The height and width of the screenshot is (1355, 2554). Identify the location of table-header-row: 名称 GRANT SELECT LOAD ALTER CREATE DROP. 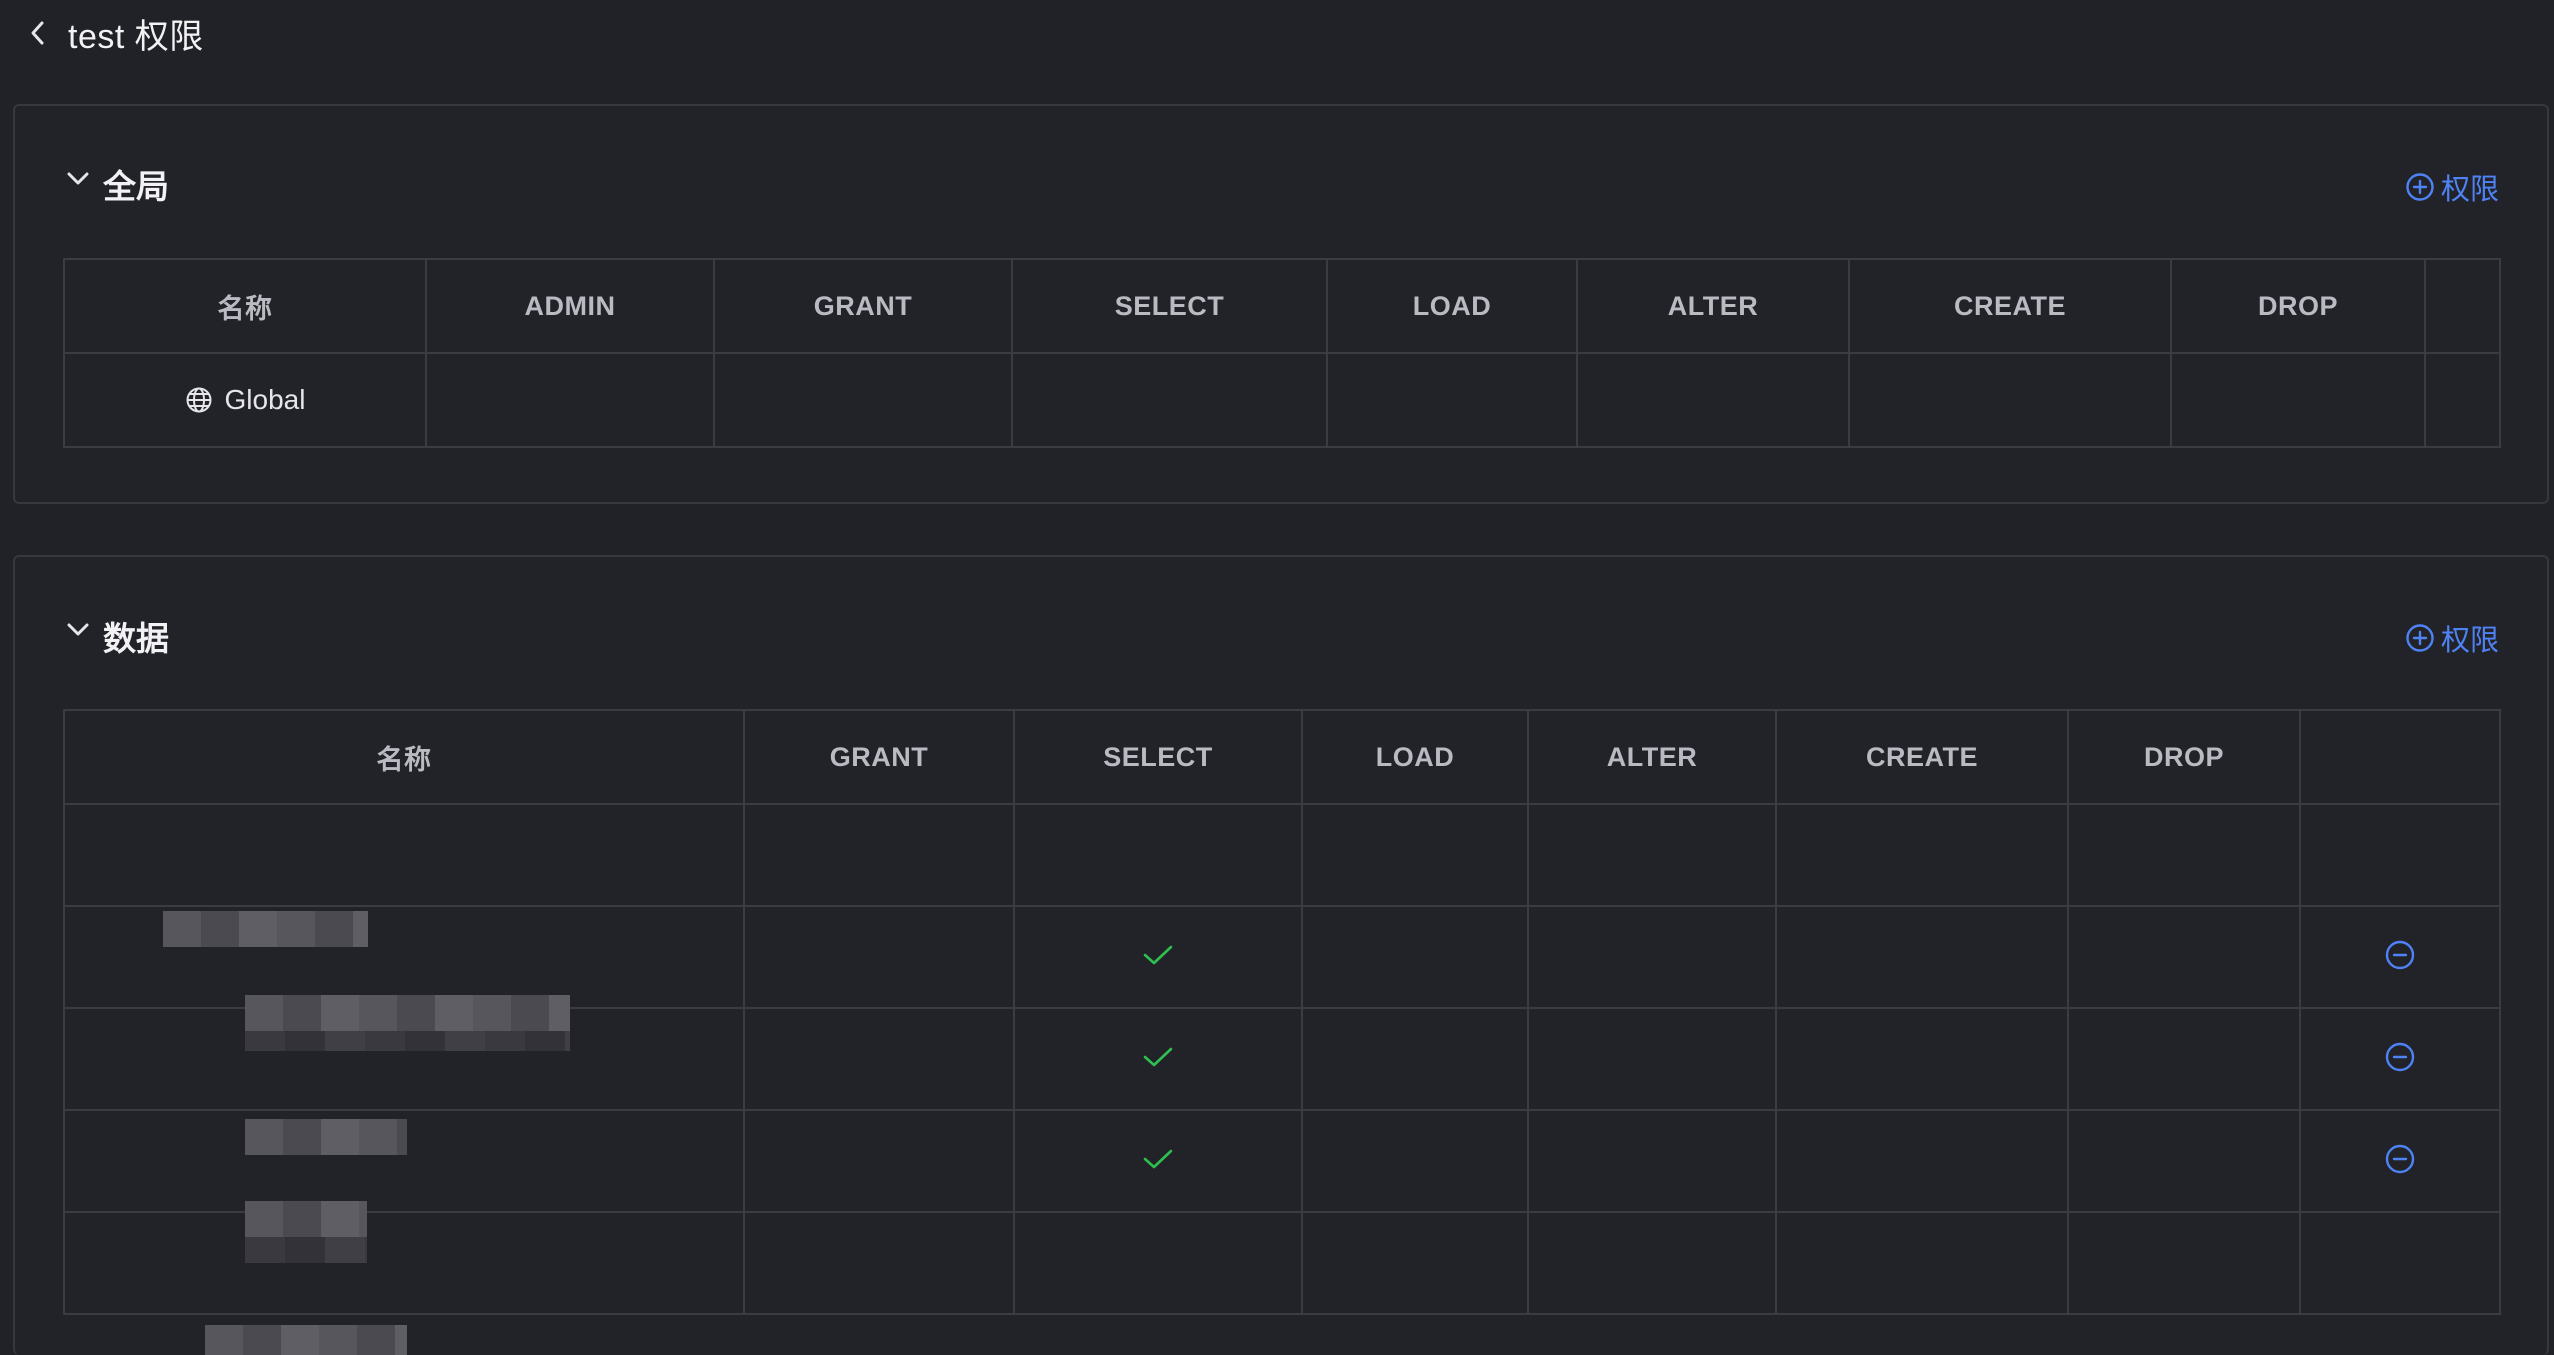
(1282, 757).